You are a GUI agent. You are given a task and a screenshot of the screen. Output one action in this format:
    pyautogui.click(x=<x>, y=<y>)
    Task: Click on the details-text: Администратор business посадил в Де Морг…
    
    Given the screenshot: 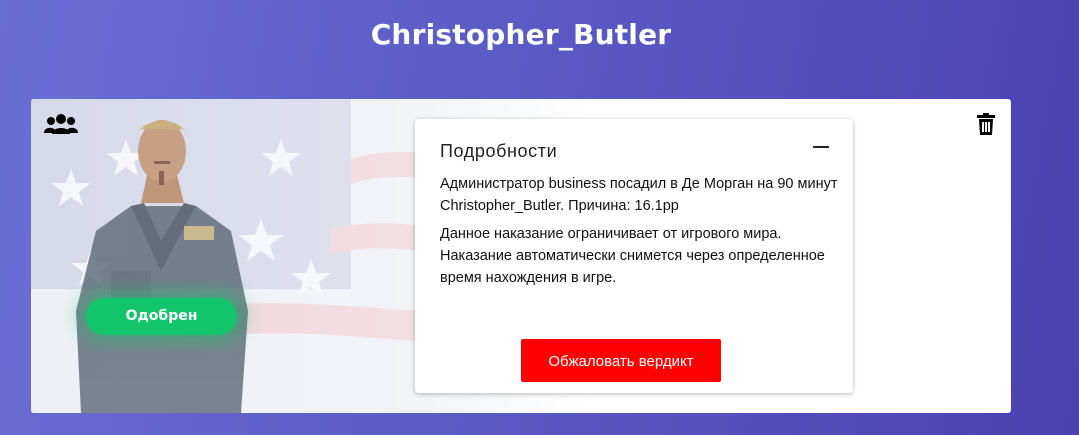 What is the action you would take?
    pyautogui.click(x=640, y=234)
    